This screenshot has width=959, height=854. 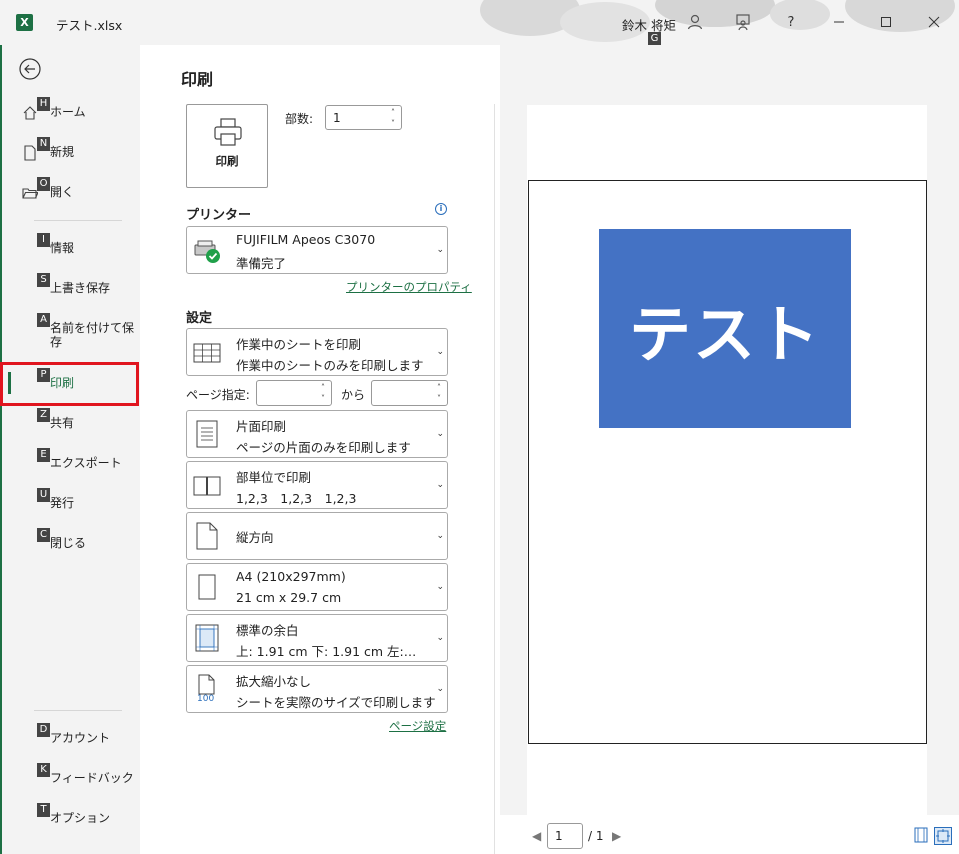 What do you see at coordinates (317, 638) in the screenshot?
I see `margins-dropdown: 標準の余白 上: 1.91 cm 下: 1.91 cm 左:… ⌄` at bounding box center [317, 638].